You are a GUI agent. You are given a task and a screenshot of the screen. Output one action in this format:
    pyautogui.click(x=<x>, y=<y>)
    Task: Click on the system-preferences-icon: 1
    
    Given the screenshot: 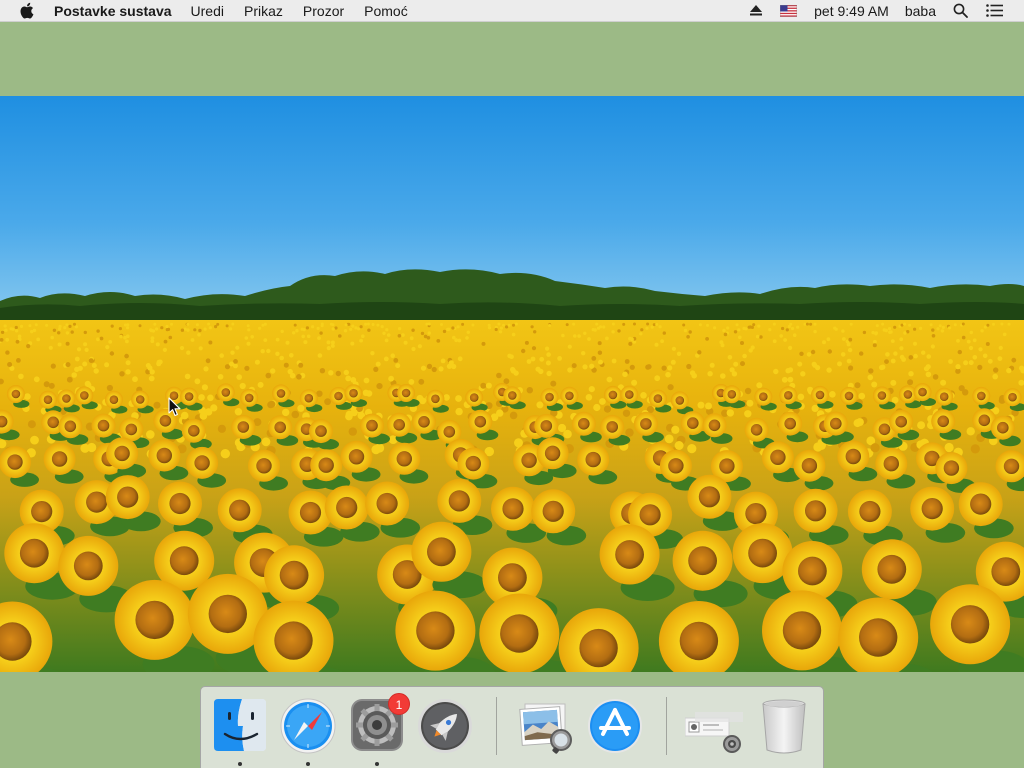 What is the action you would take?
    pyautogui.click(x=379, y=724)
    